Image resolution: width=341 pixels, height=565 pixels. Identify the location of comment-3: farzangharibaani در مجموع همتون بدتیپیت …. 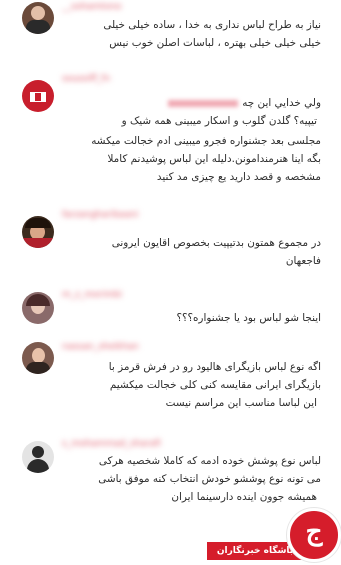
(170, 243).